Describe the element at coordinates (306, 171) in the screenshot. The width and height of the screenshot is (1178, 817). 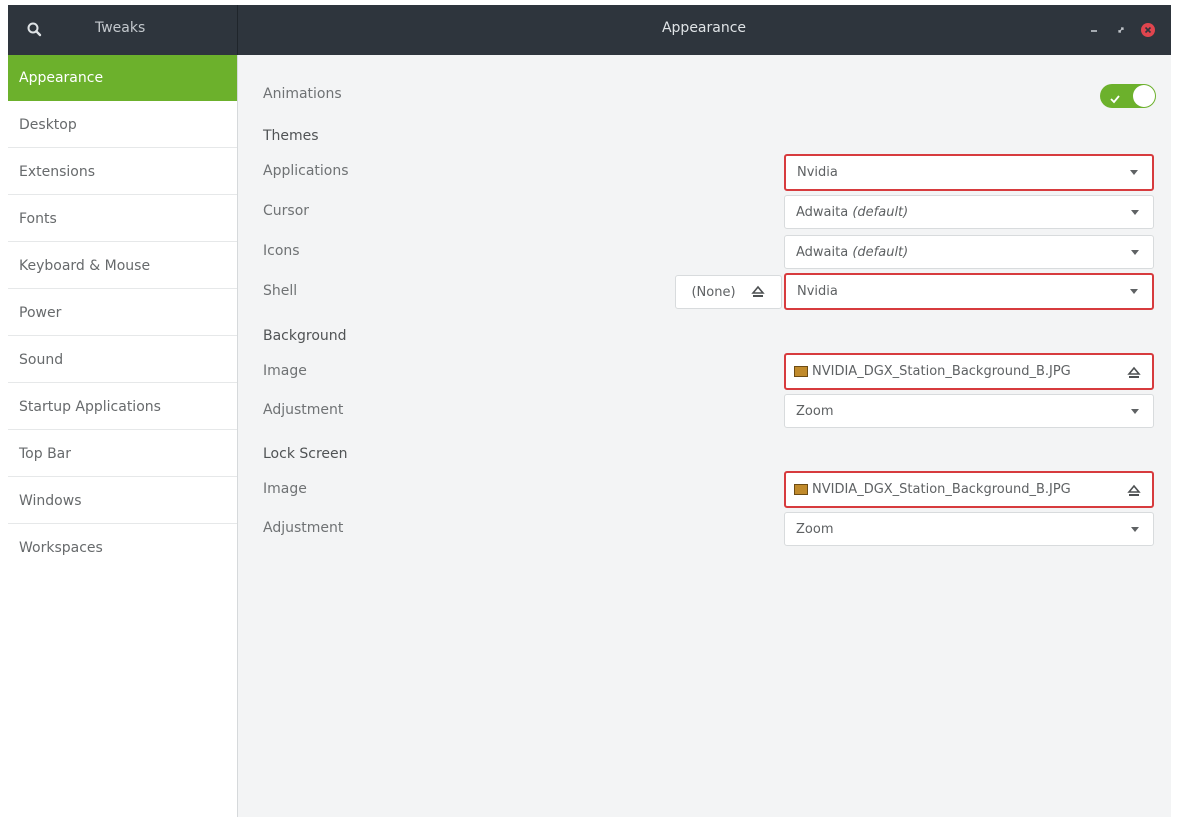
I see `applications-label: Applications` at that location.